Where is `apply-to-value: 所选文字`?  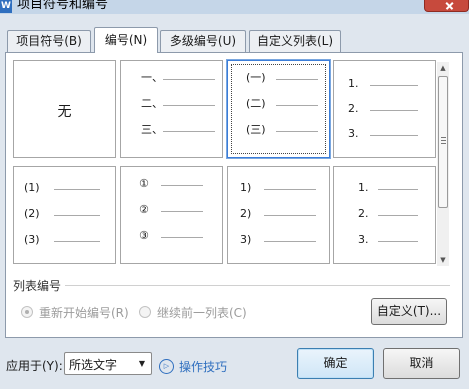
apply-to-value: 所选文字 is located at coordinates (93, 365).